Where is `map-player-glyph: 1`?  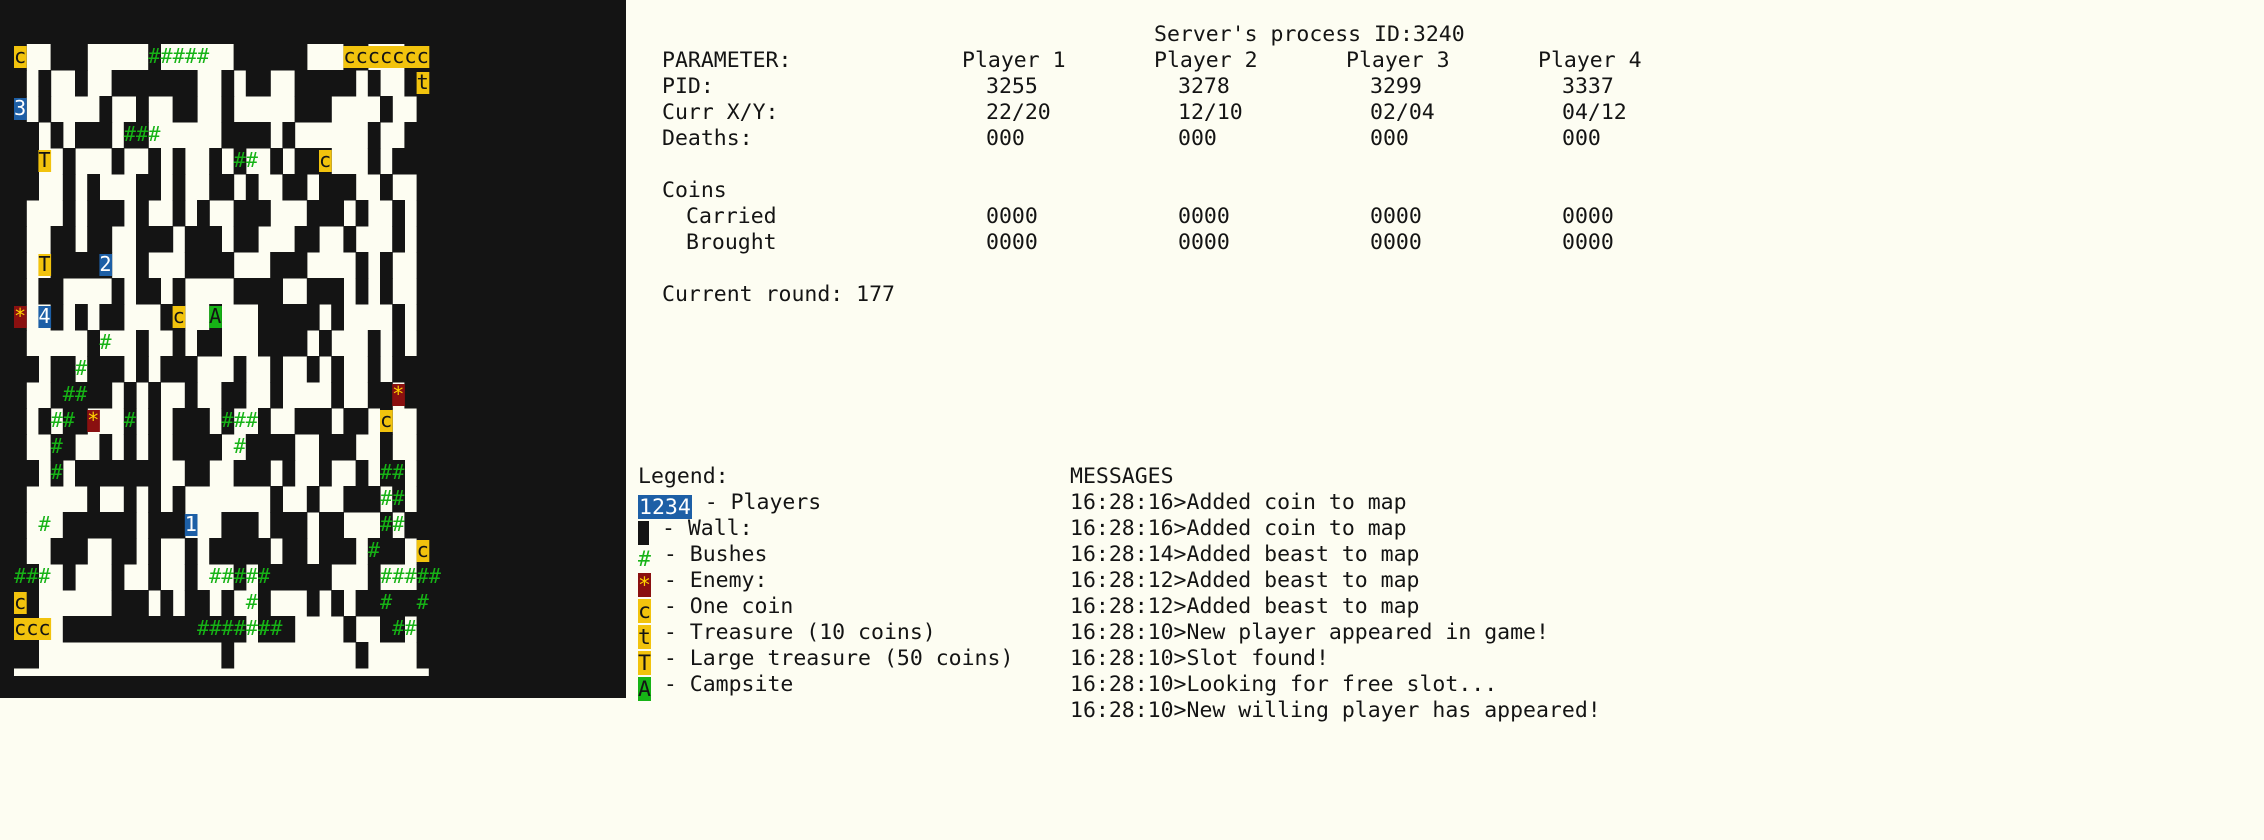 map-player-glyph: 1 is located at coordinates (191, 524).